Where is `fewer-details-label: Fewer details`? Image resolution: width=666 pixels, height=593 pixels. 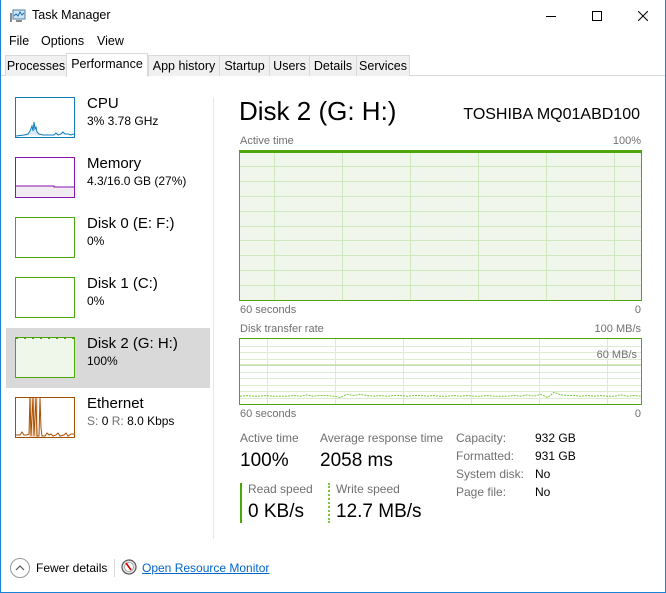
fewer-details-label: Fewer details is located at coordinates (71, 568).